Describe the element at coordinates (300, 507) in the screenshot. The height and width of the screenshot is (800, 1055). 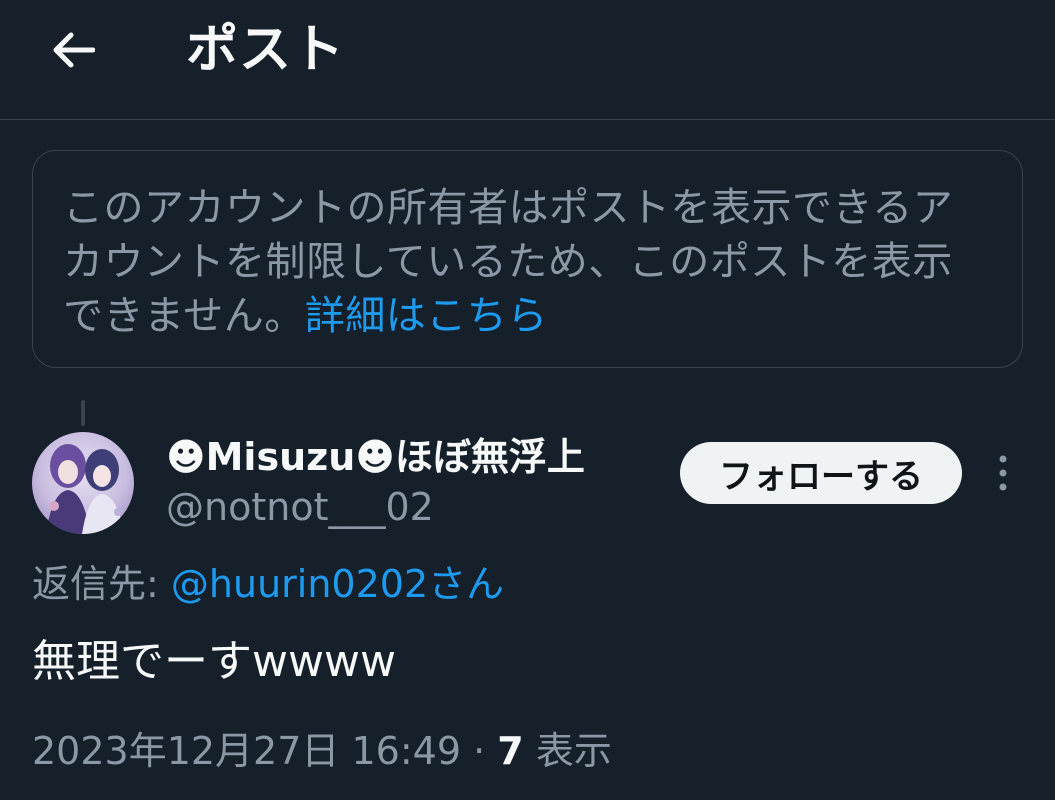
I see `user-handle: @notnot___02` at that location.